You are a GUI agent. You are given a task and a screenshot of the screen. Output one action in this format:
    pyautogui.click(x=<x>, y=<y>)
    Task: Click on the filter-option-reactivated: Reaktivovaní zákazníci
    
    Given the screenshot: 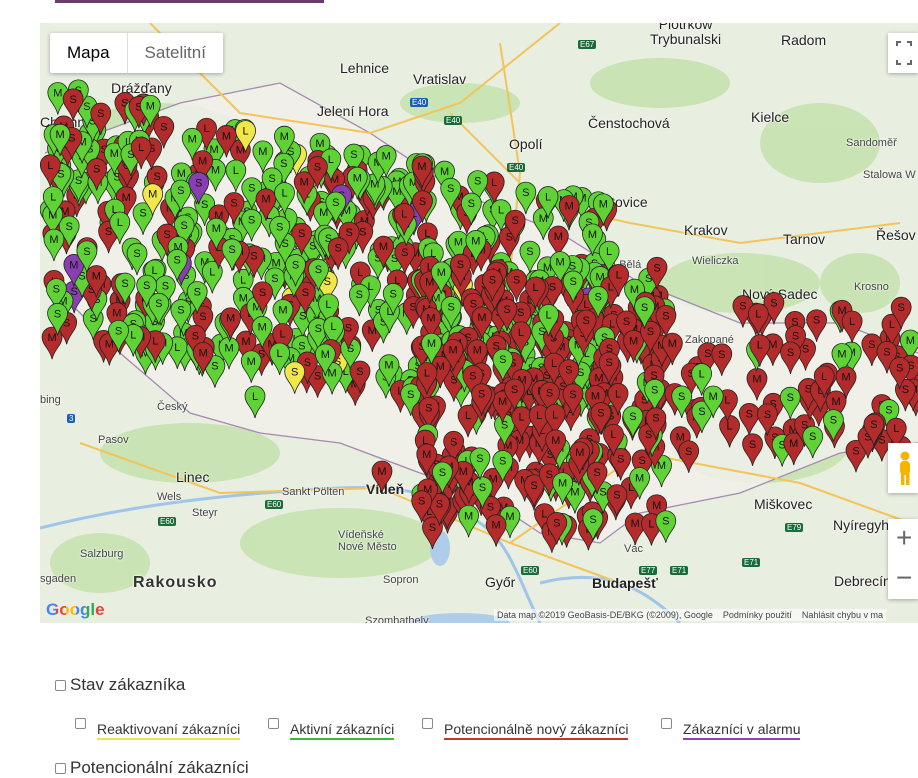 What is the action you would take?
    pyautogui.click(x=158, y=729)
    